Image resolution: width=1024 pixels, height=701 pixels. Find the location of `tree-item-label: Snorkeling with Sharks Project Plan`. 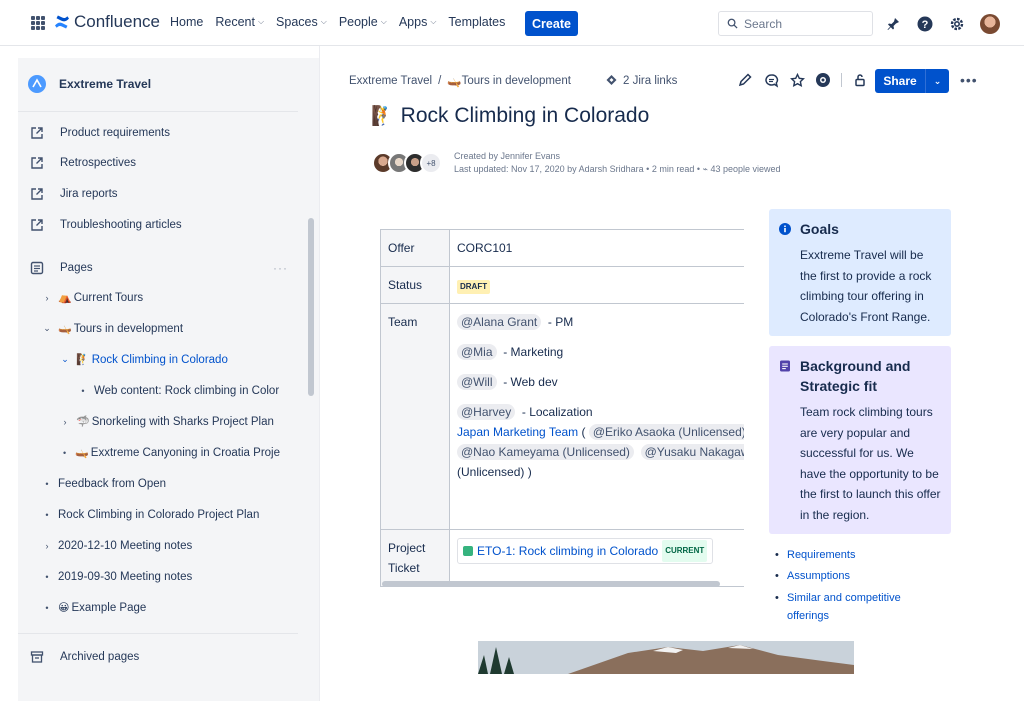

tree-item-label: Snorkeling with Sharks Project Plan is located at coordinates (182, 421).